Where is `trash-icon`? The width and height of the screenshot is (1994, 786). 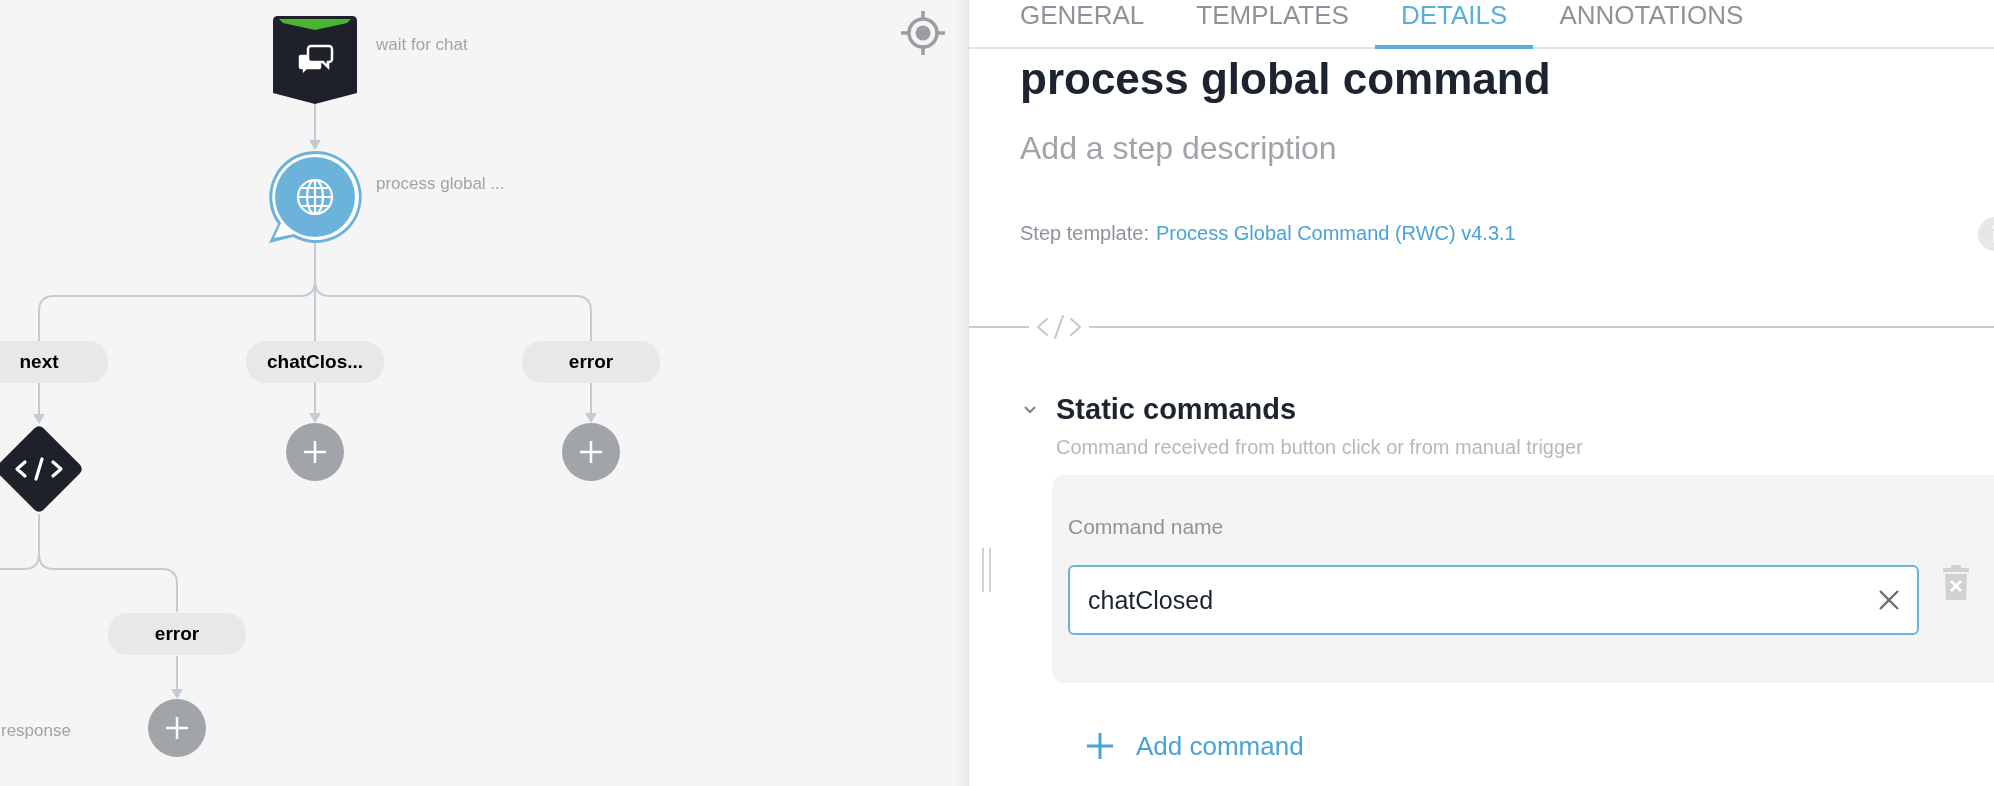 trash-icon is located at coordinates (1956, 583).